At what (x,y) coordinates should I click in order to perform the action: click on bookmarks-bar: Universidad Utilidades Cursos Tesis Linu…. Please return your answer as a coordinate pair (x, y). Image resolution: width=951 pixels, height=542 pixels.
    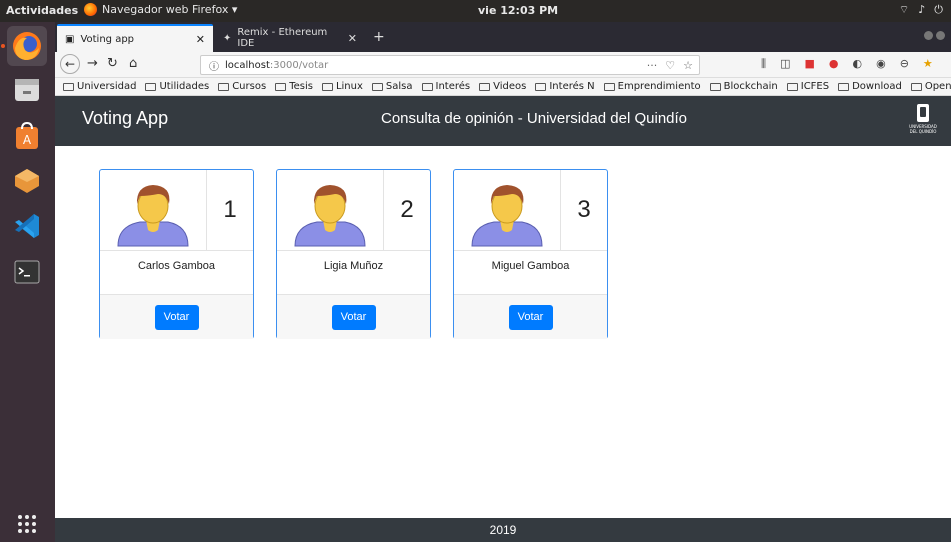
    Looking at the image, I should click on (503, 87).